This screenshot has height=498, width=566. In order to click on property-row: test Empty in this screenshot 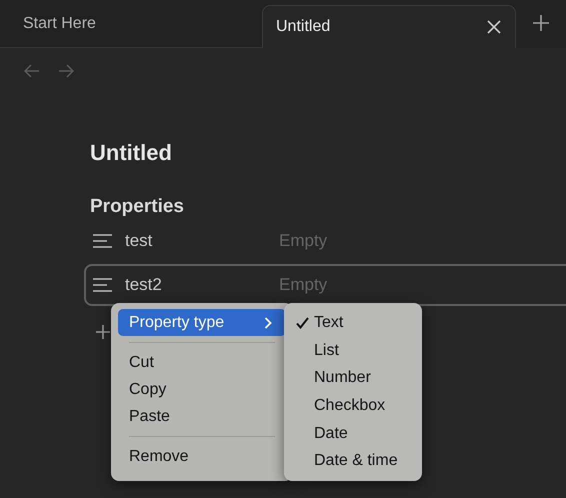, I will do `click(325, 241)`.